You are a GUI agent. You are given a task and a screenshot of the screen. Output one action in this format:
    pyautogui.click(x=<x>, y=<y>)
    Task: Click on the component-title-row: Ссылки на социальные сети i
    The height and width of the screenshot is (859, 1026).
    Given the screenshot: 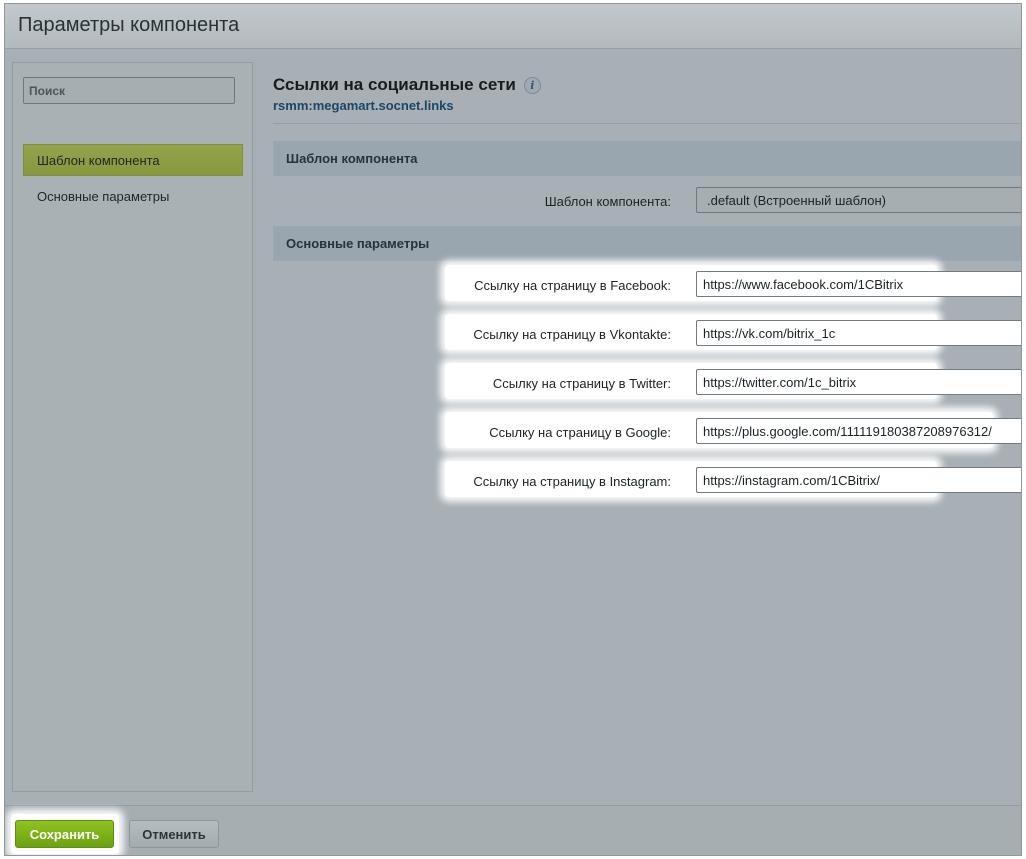 What is the action you would take?
    pyautogui.click(x=407, y=86)
    